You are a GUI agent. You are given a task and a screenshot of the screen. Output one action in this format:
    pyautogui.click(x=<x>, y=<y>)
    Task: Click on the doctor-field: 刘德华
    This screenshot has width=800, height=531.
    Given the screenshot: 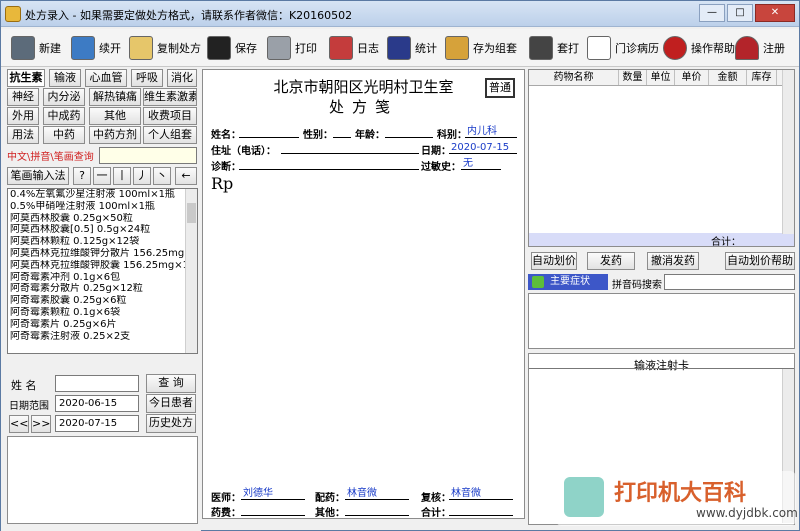 What is the action you would take?
    pyautogui.click(x=273, y=494)
    